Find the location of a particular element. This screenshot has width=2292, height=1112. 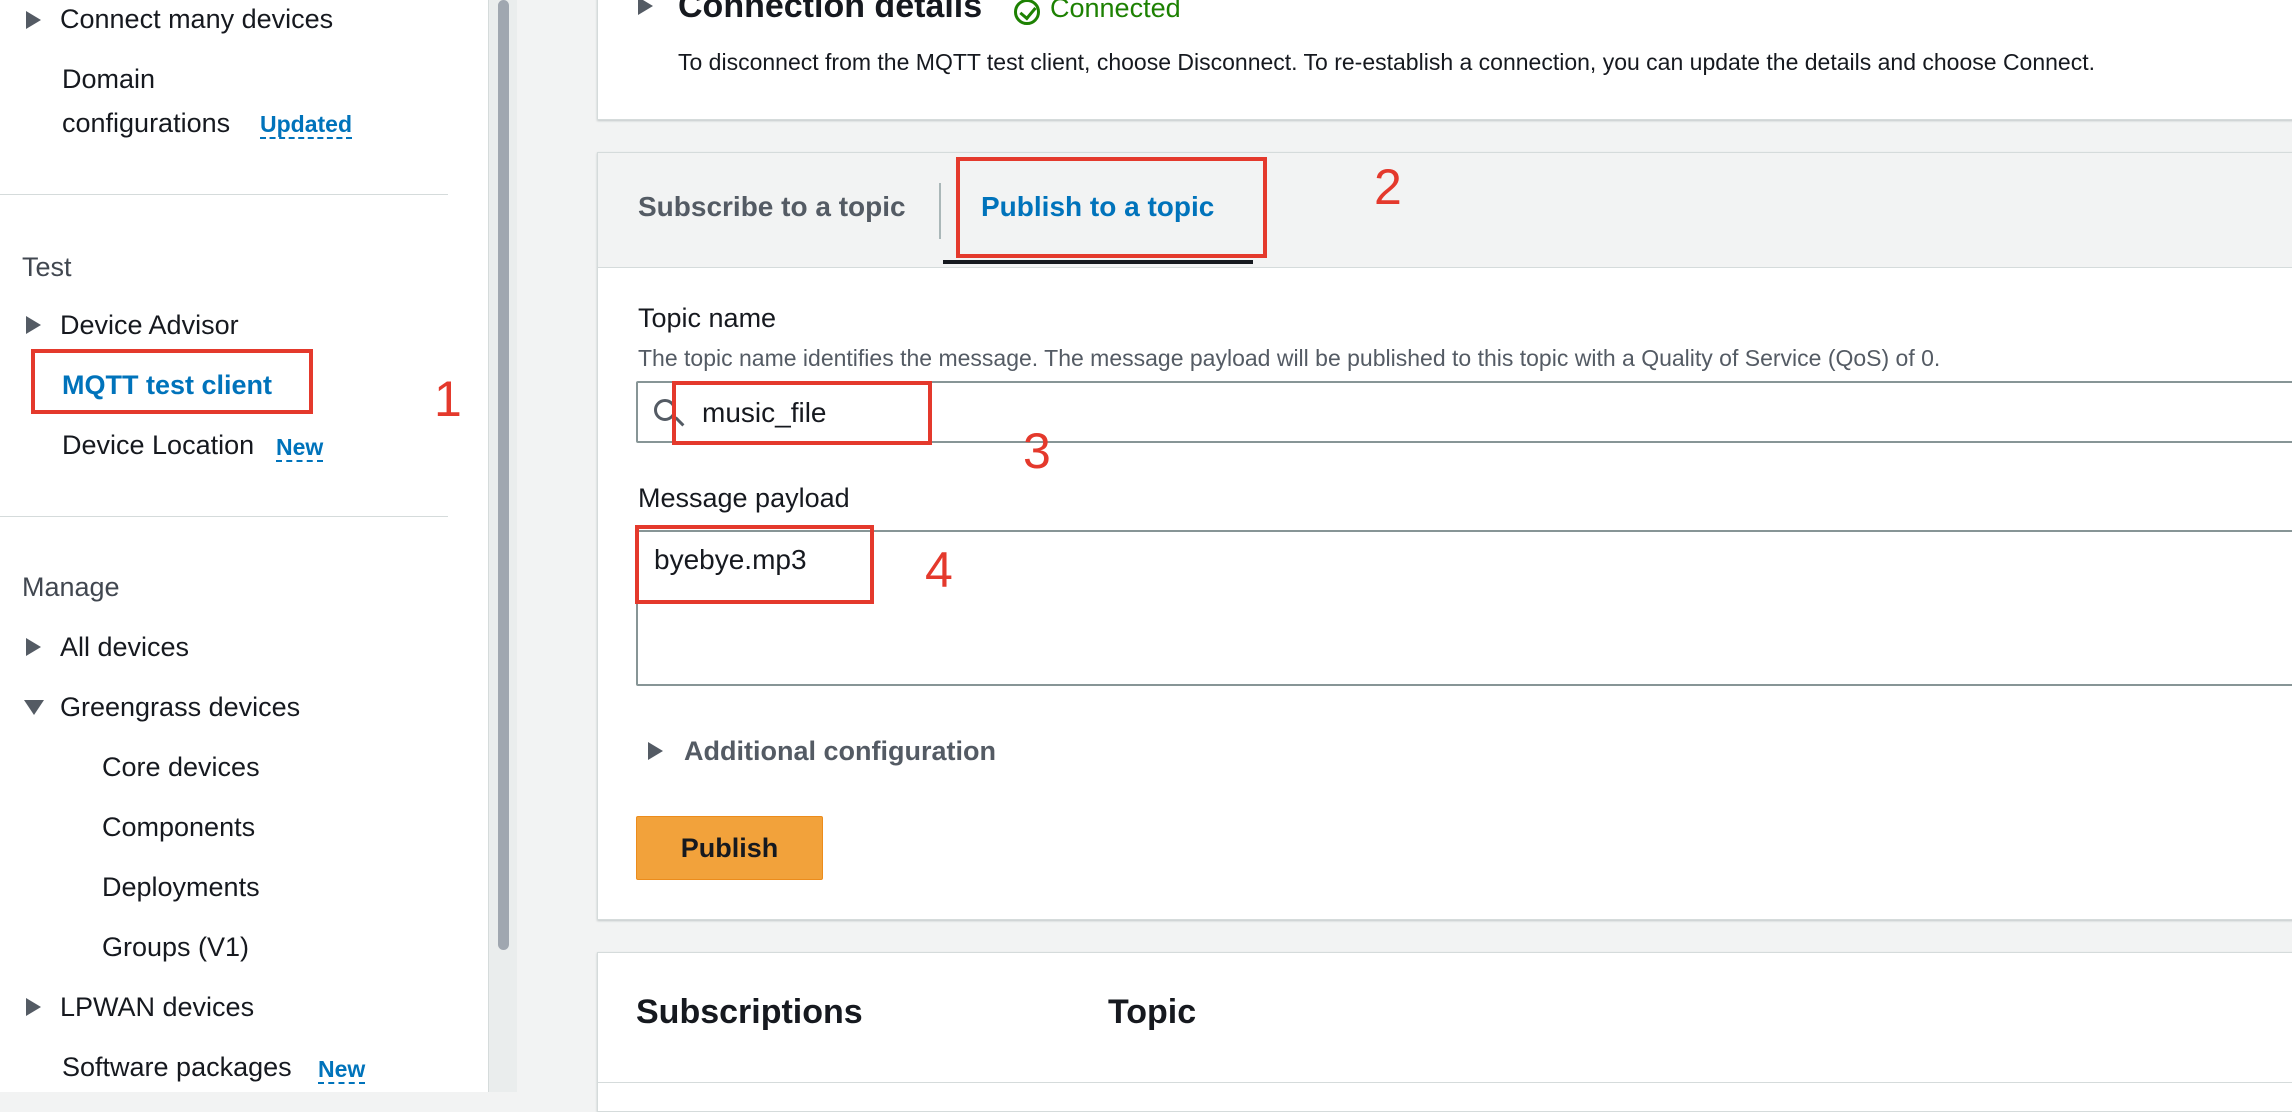

connection-details-title: Connection details is located at coordinates (830, 13).